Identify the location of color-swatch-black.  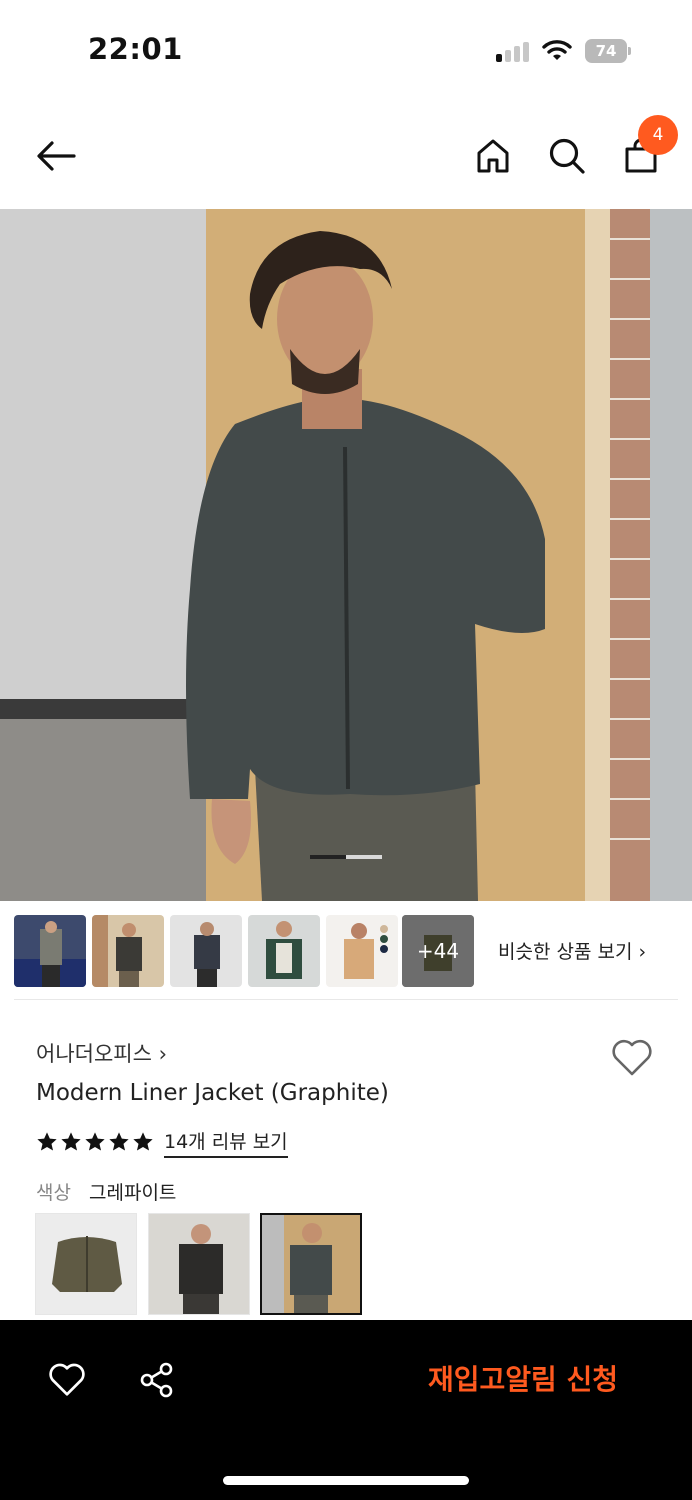
(199, 1264).